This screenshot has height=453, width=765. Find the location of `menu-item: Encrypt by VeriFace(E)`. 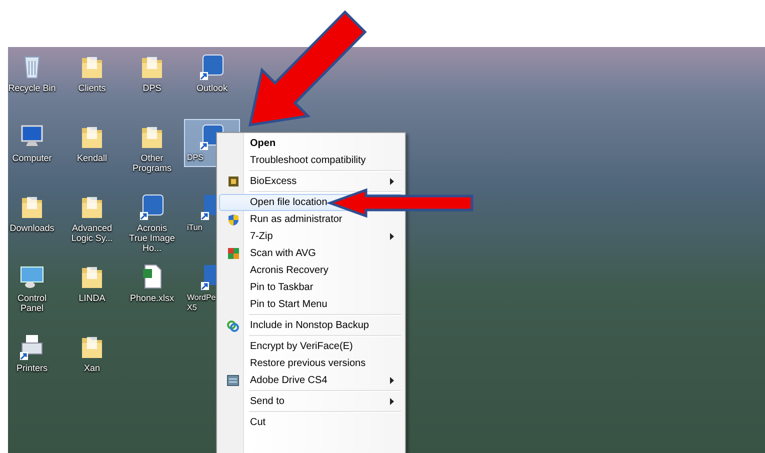

menu-item: Encrypt by VeriFace(E) is located at coordinates (311, 346).